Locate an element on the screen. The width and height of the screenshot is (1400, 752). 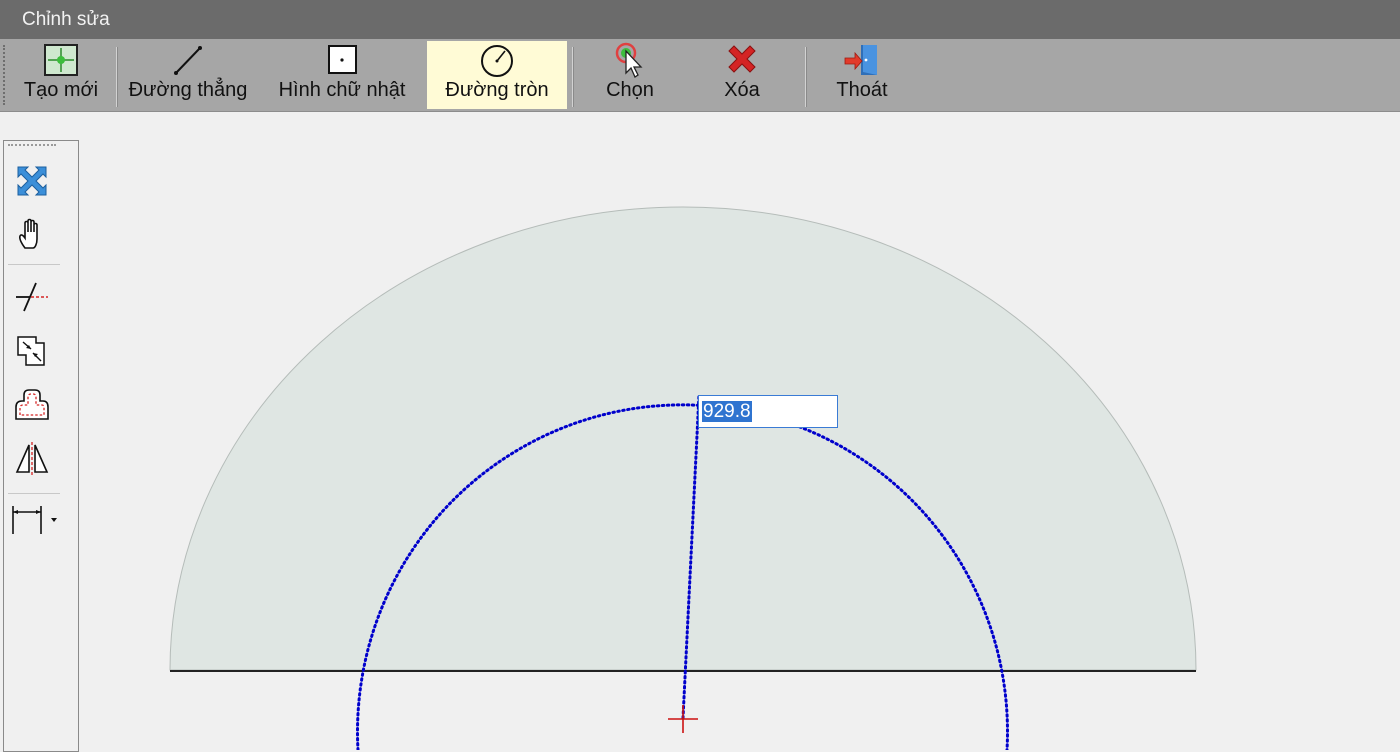
offset-button is located at coordinates (32, 351).